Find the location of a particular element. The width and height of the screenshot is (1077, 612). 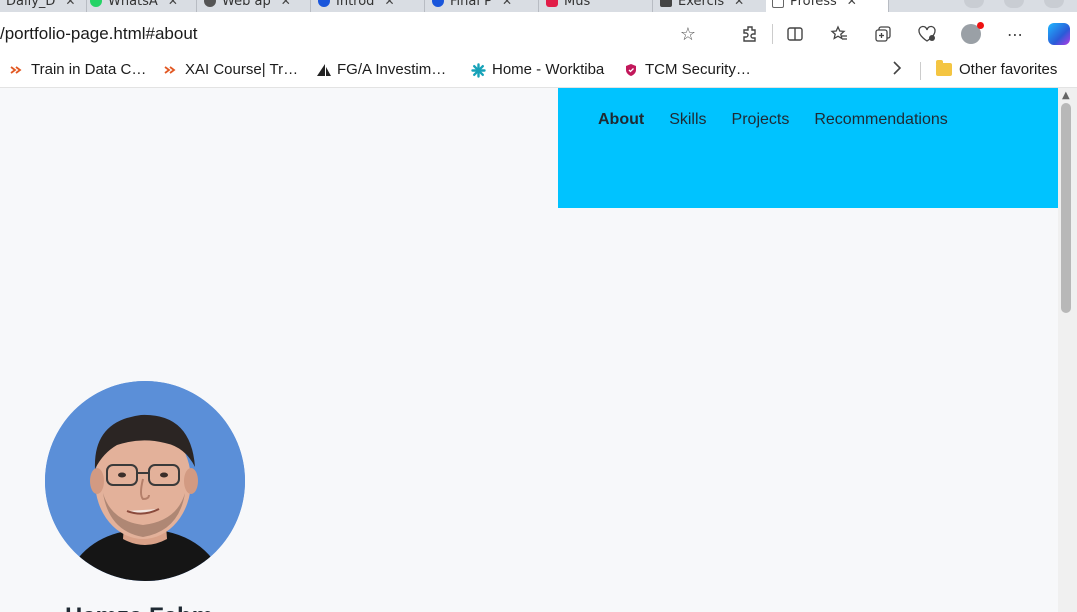

tab-3: Web ap ✕ is located at coordinates (254, 6).